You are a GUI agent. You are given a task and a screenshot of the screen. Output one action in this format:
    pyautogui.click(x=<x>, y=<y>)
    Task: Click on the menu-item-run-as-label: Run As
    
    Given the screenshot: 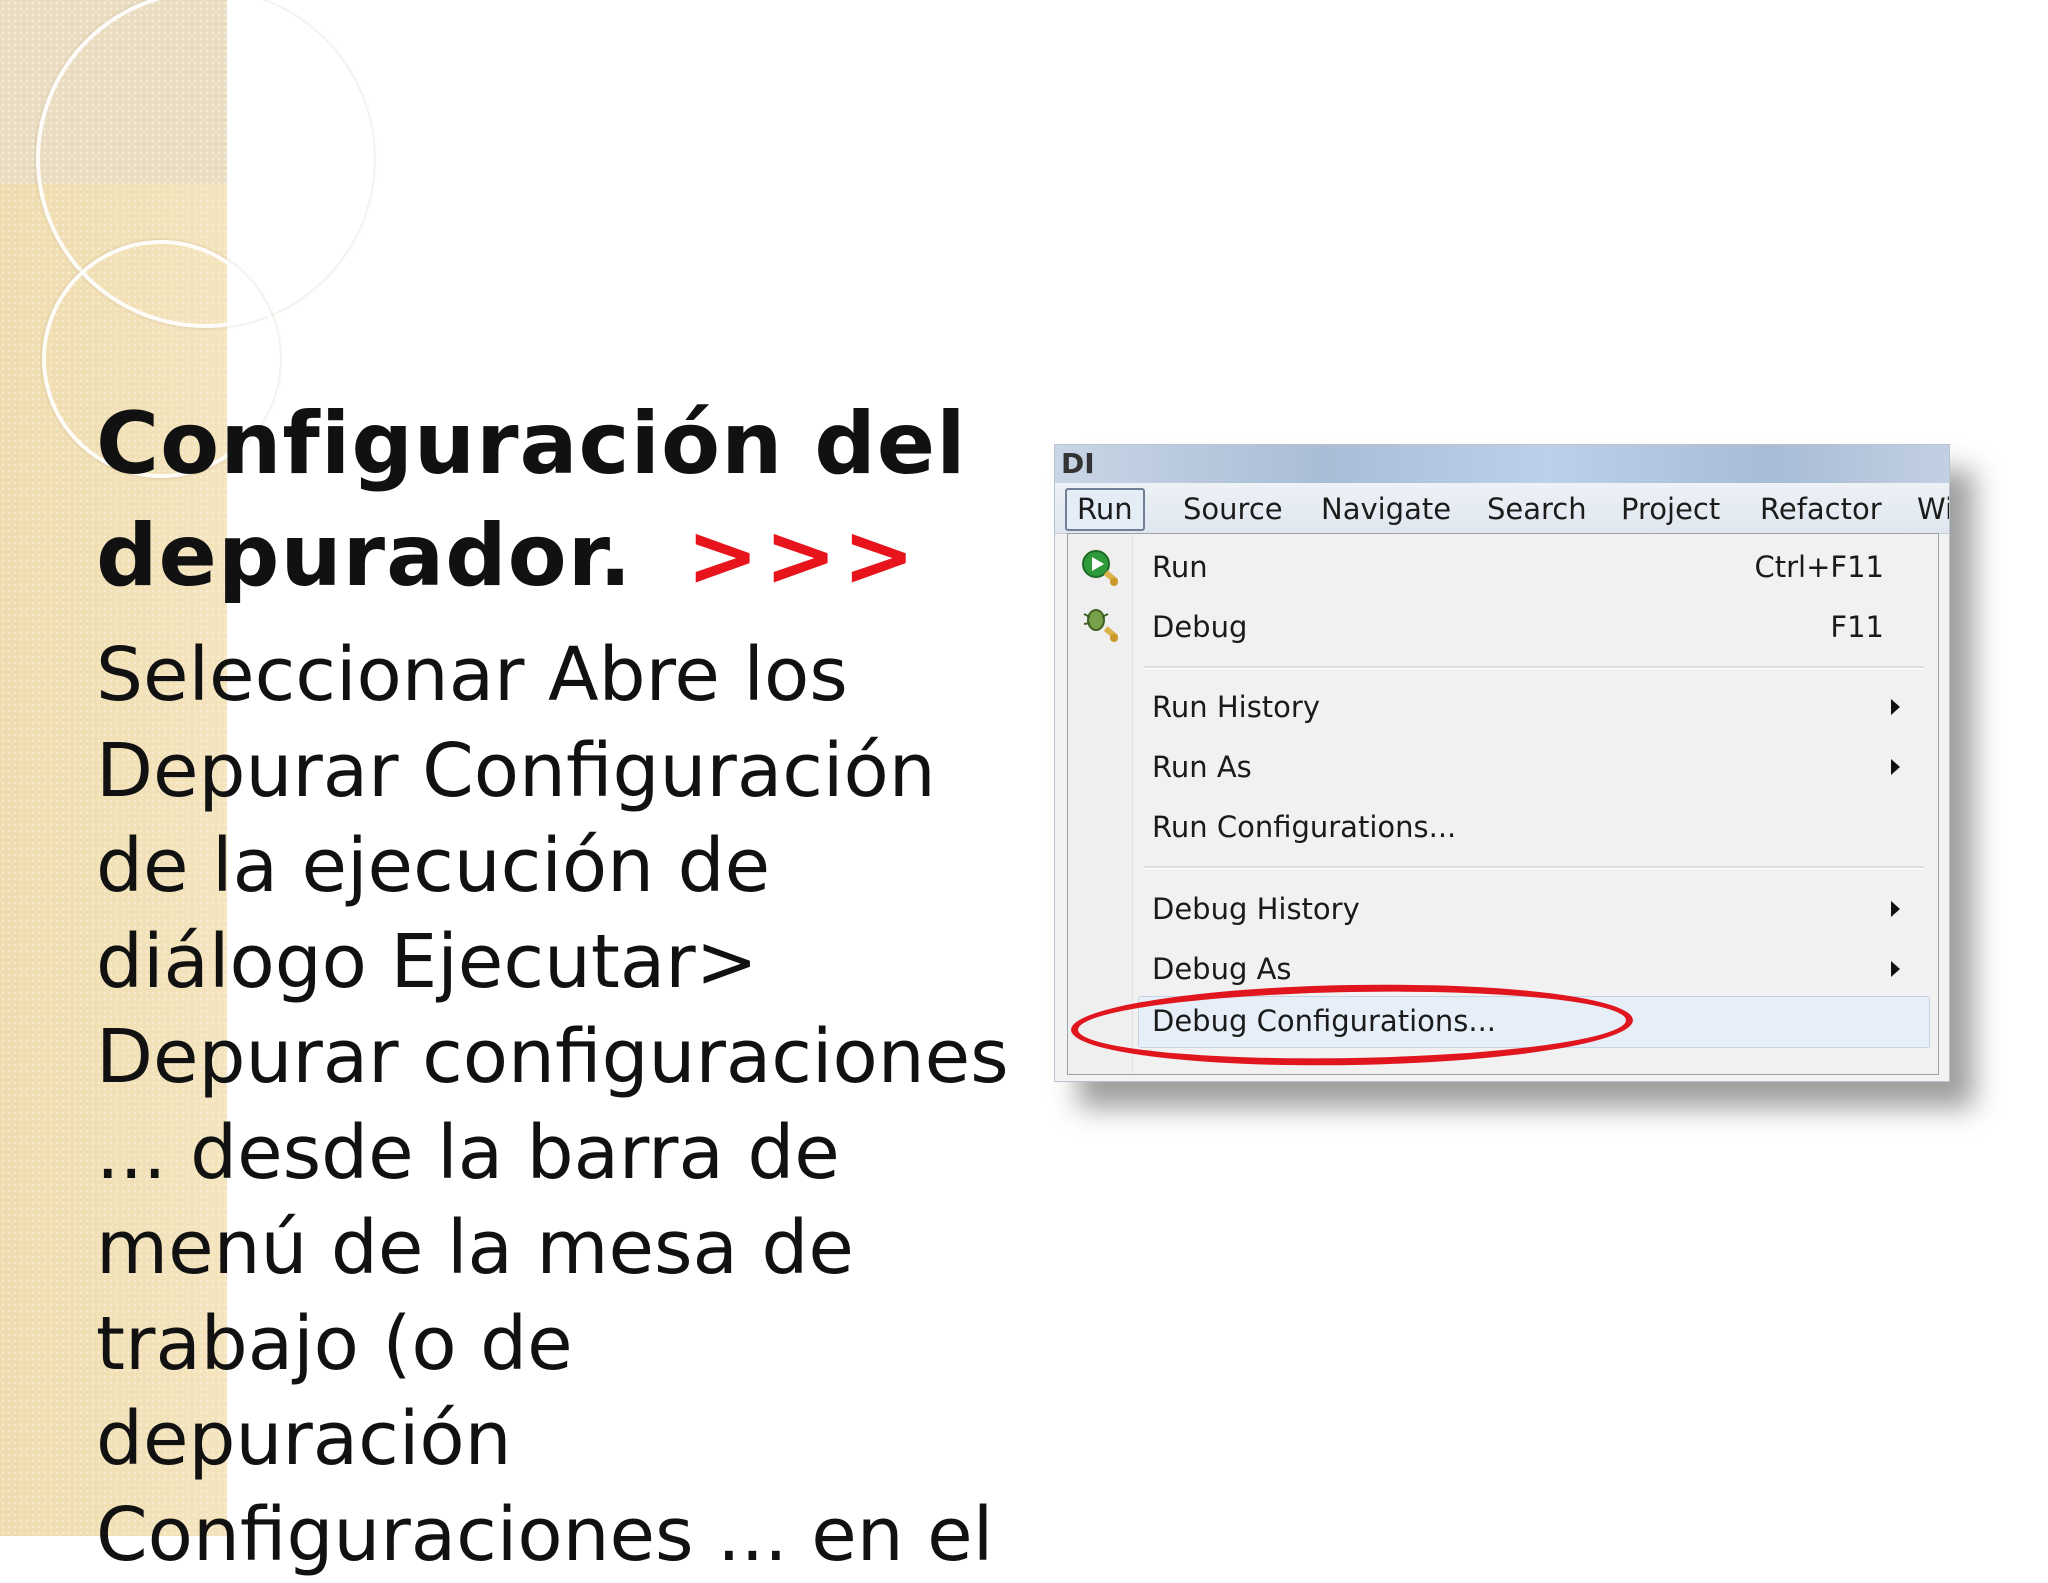 What is the action you would take?
    pyautogui.click(x=1202, y=767)
    